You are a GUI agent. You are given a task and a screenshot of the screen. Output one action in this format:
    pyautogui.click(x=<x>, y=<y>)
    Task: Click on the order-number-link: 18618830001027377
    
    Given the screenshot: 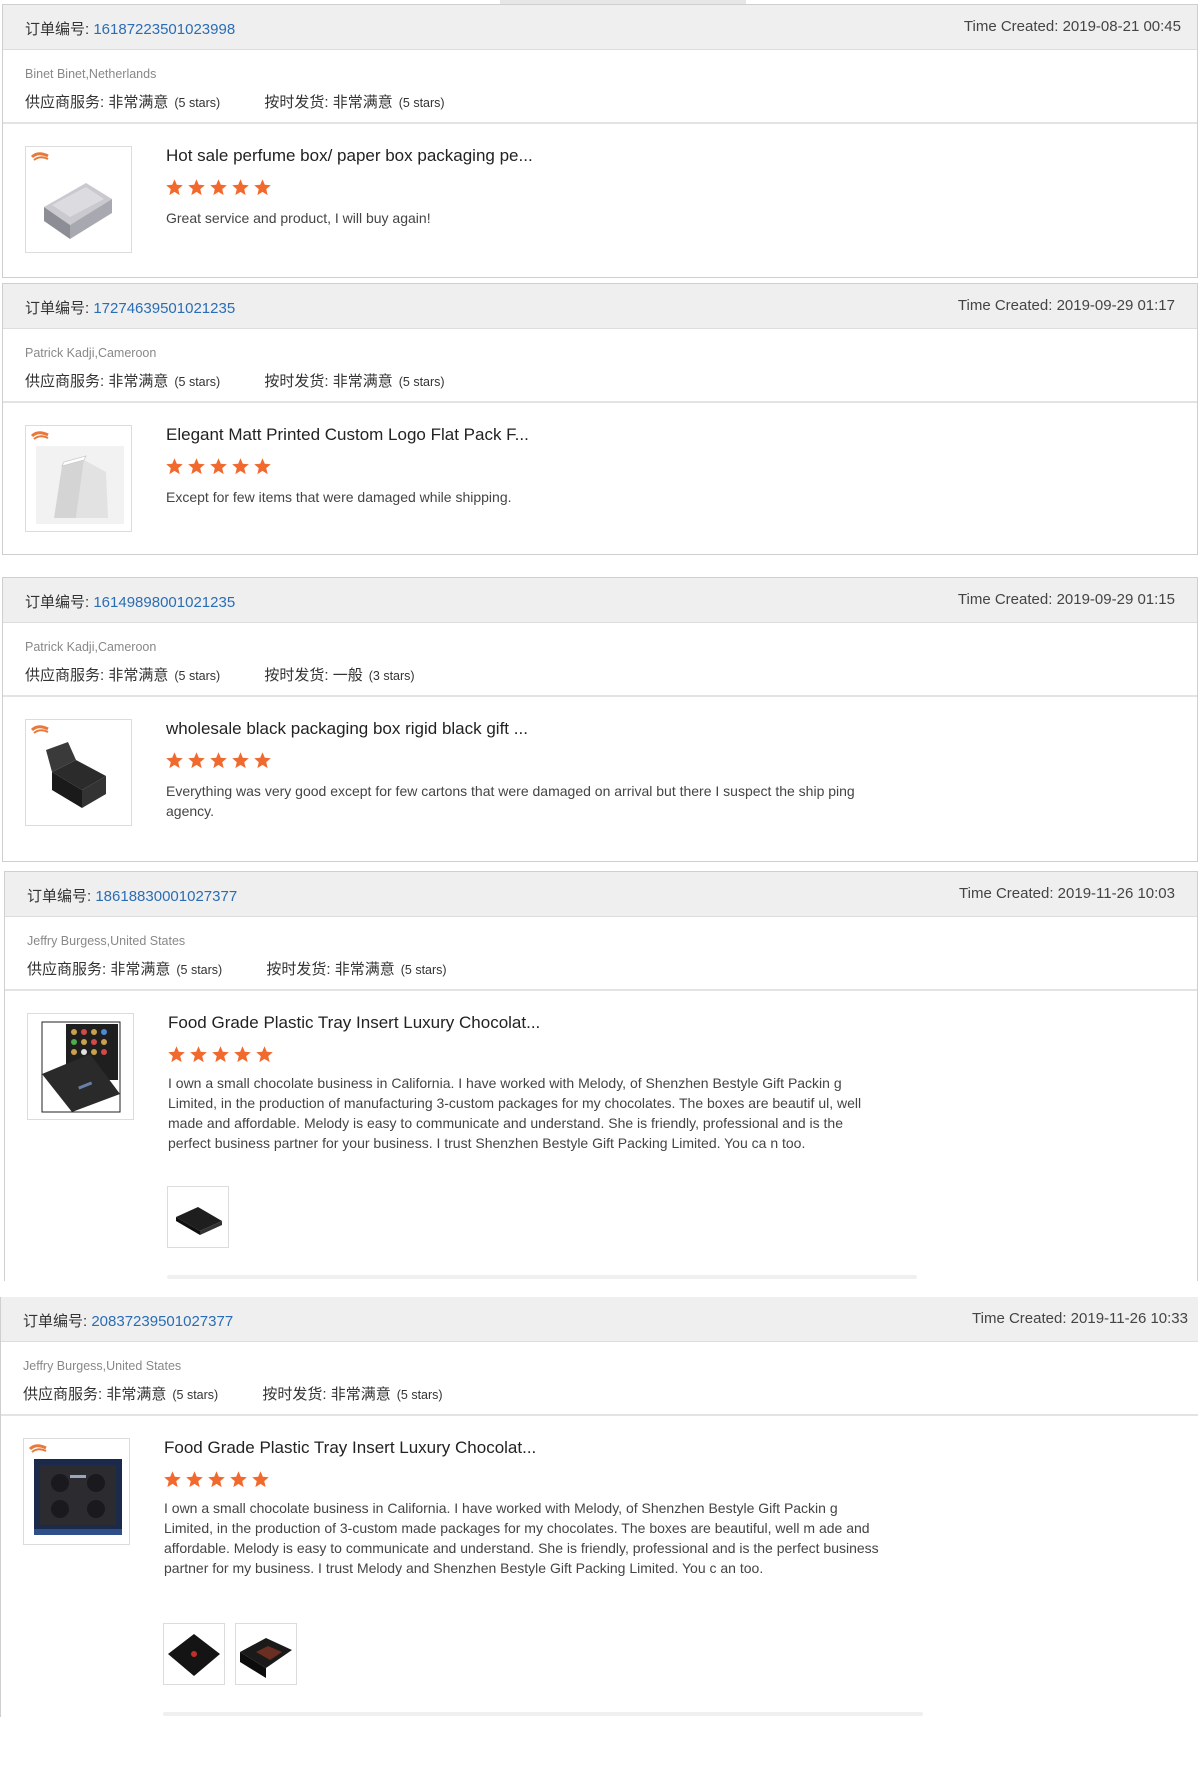 What is the action you would take?
    pyautogui.click(x=166, y=896)
    